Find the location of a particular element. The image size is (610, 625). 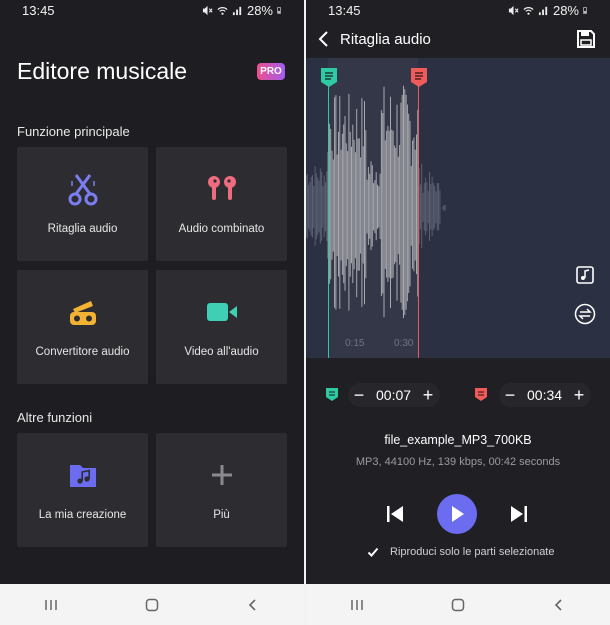

converter-icon is located at coordinates (83, 312).